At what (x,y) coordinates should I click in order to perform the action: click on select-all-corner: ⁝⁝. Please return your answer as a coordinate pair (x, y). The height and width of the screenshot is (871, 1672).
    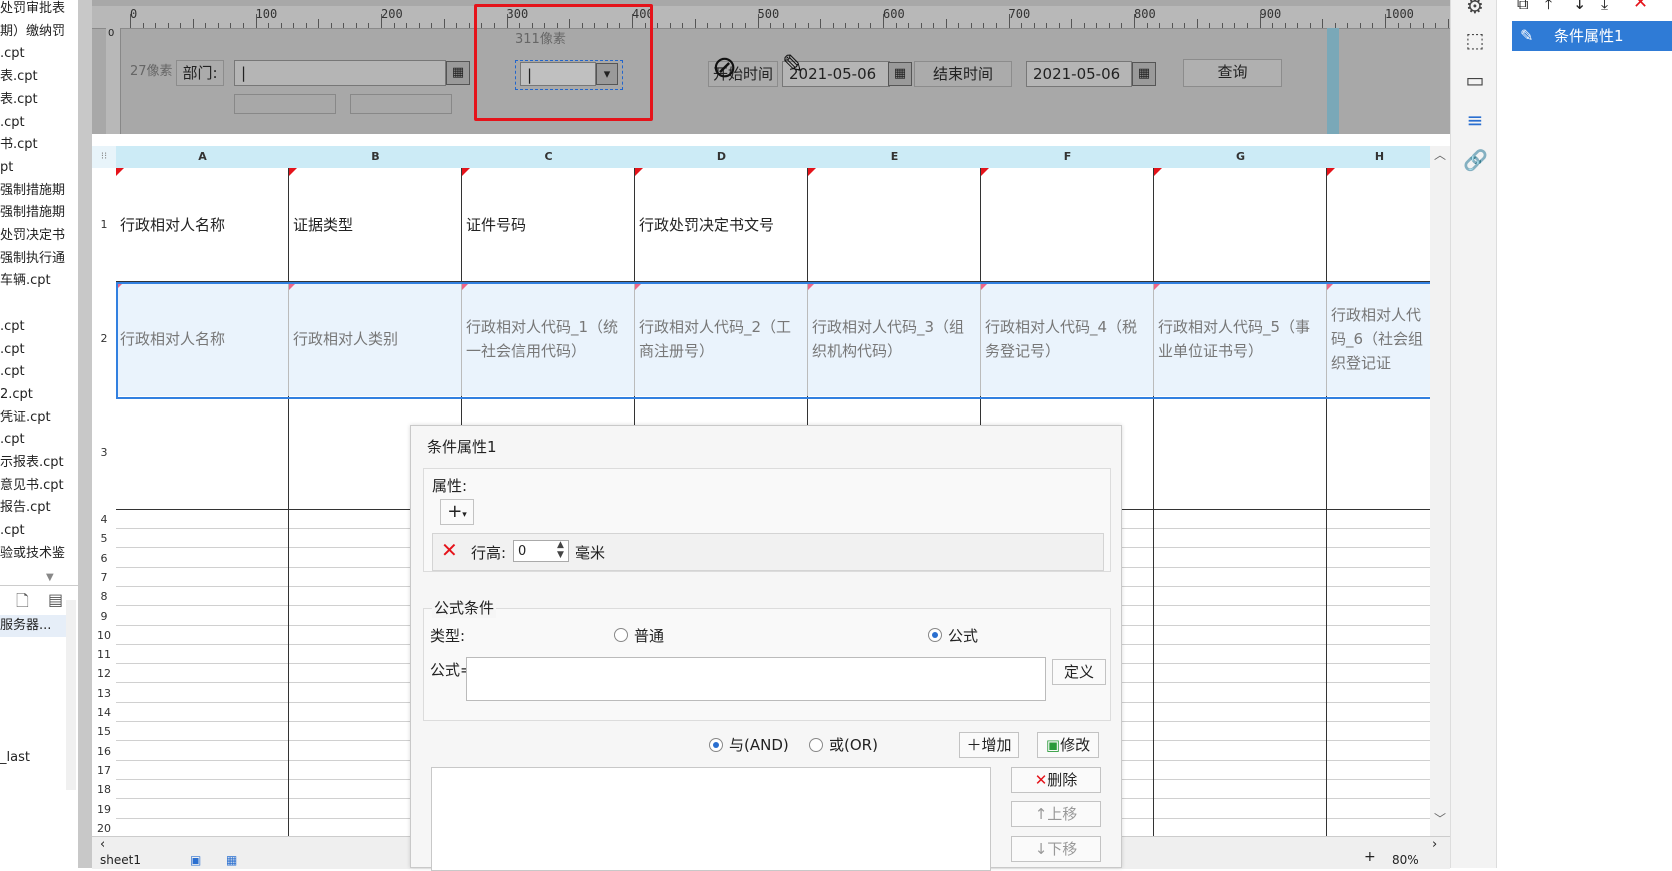
    Looking at the image, I should click on (104, 157).